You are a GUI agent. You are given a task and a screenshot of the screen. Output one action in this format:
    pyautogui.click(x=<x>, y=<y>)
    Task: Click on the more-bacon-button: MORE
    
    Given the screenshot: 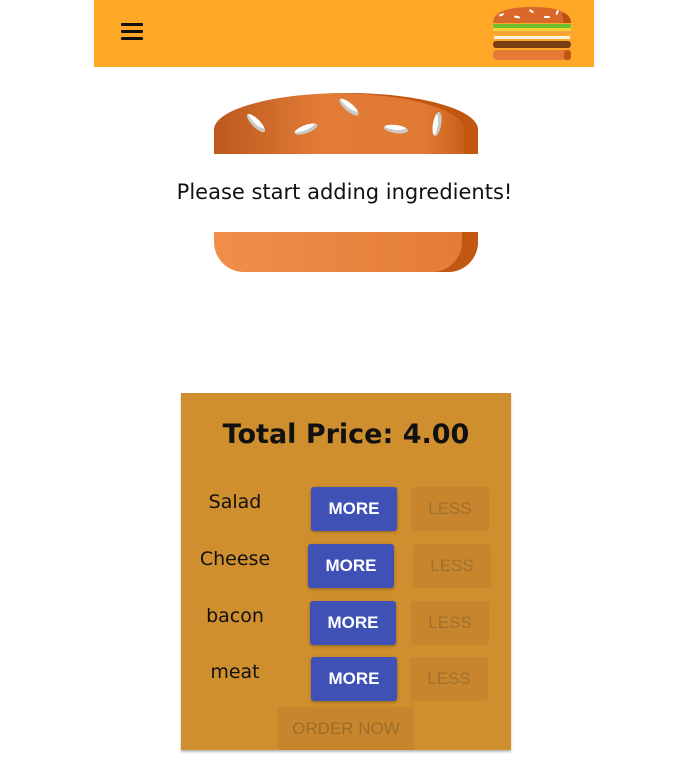 What is the action you would take?
    pyautogui.click(x=353, y=623)
    